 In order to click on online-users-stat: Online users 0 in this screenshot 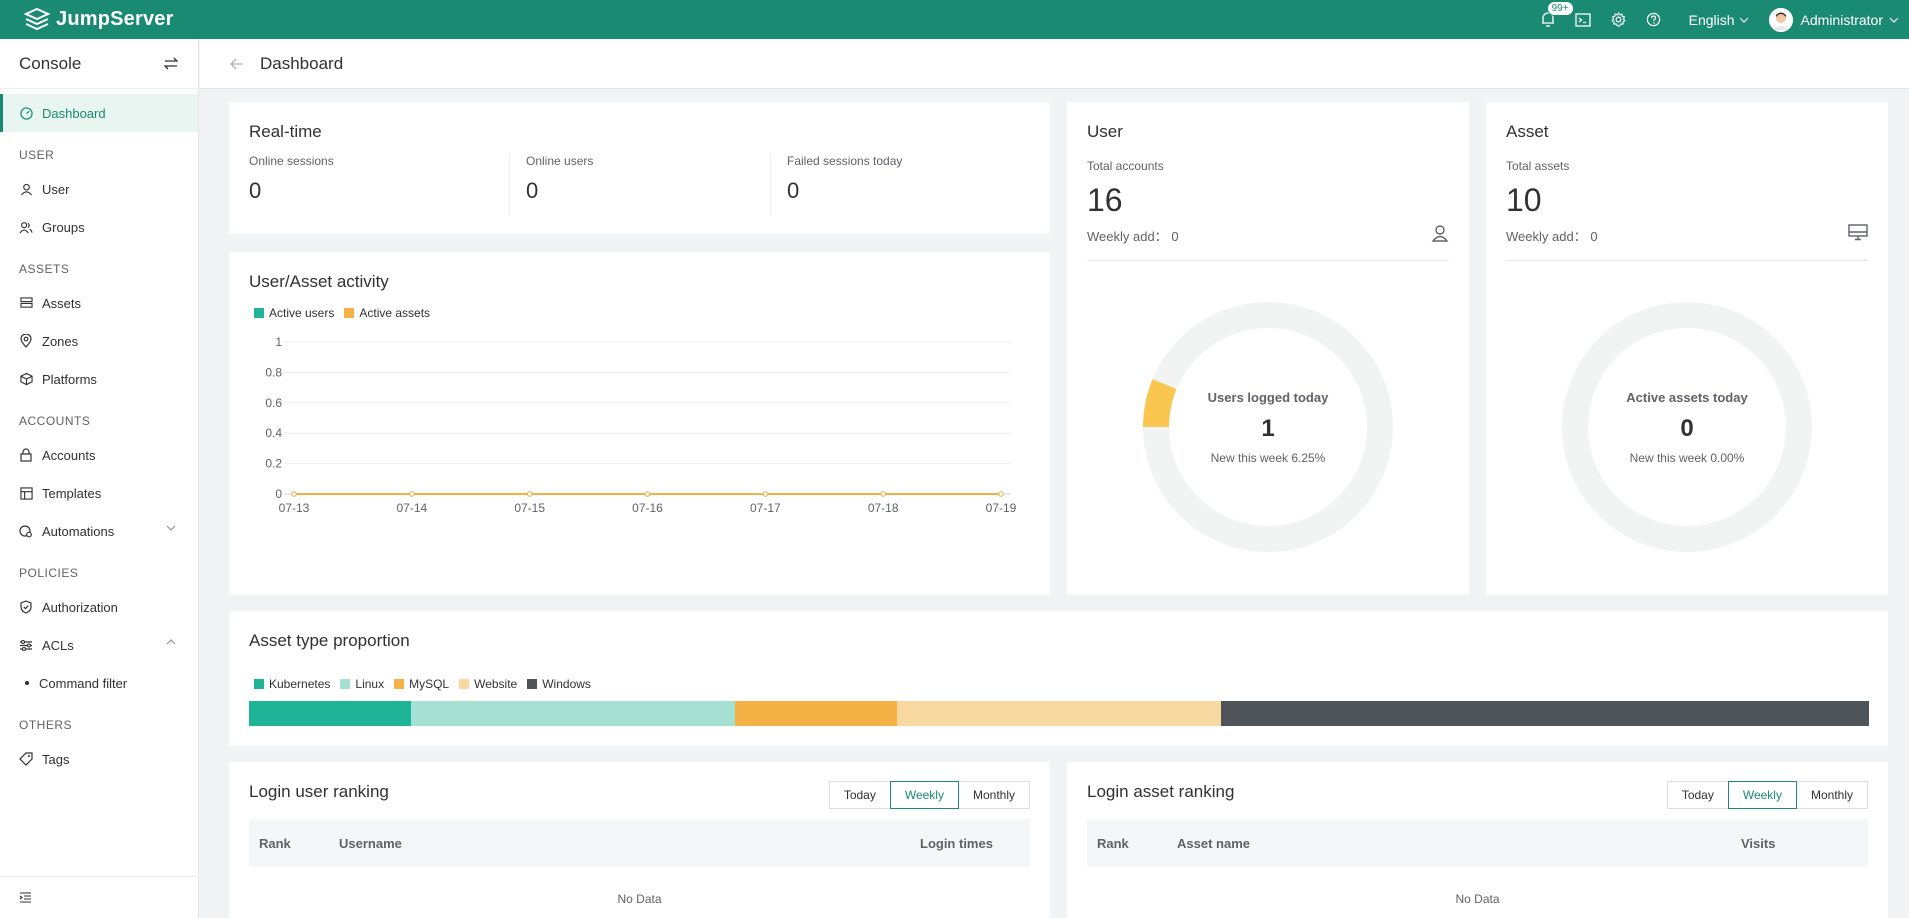, I will do `click(559, 185)`.